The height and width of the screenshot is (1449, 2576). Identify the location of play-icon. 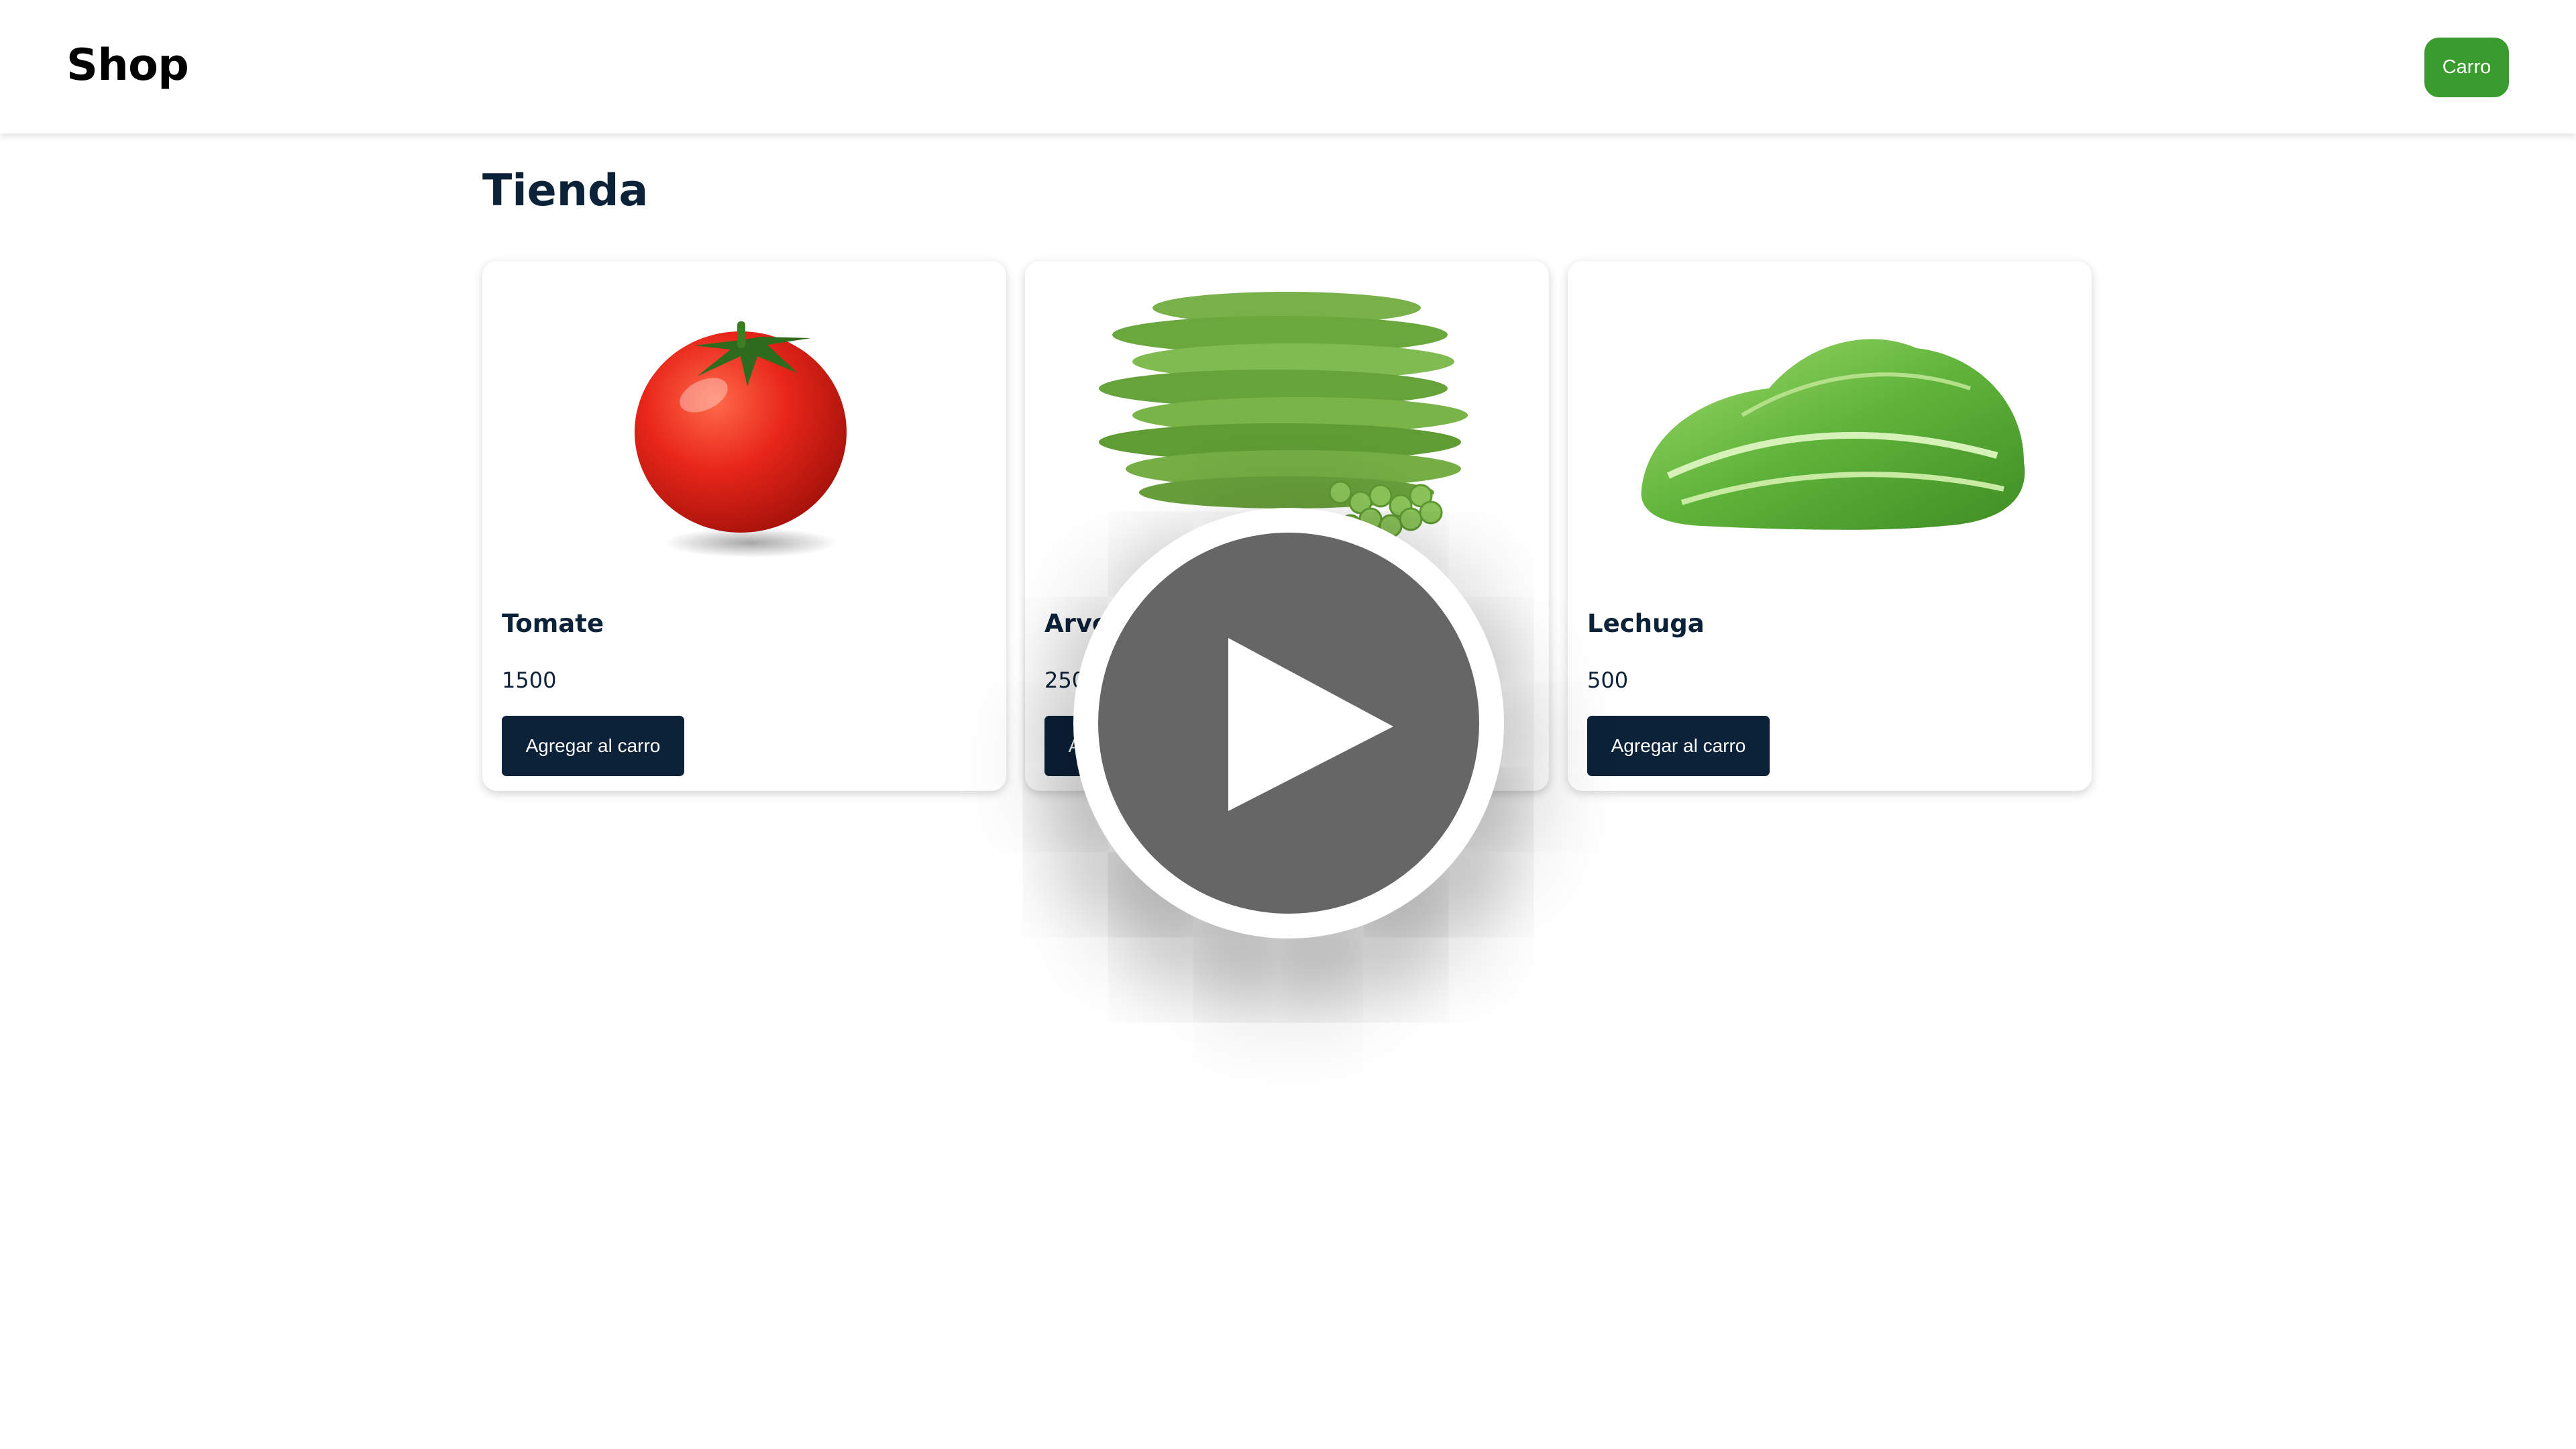
(1288, 723).